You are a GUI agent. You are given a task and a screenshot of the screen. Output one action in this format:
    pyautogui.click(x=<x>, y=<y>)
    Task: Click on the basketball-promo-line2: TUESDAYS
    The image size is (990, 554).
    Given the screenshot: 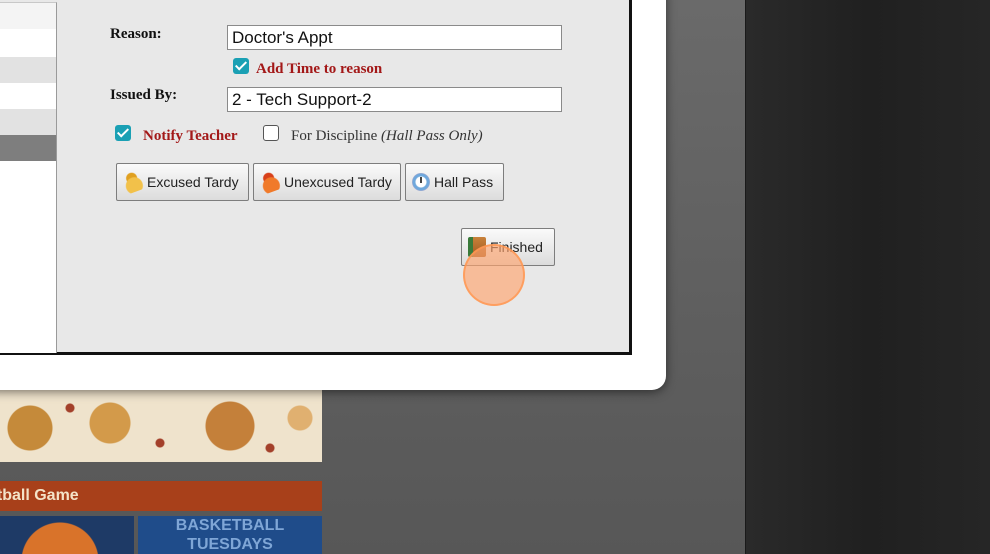 What is the action you would take?
    pyautogui.click(x=230, y=544)
    